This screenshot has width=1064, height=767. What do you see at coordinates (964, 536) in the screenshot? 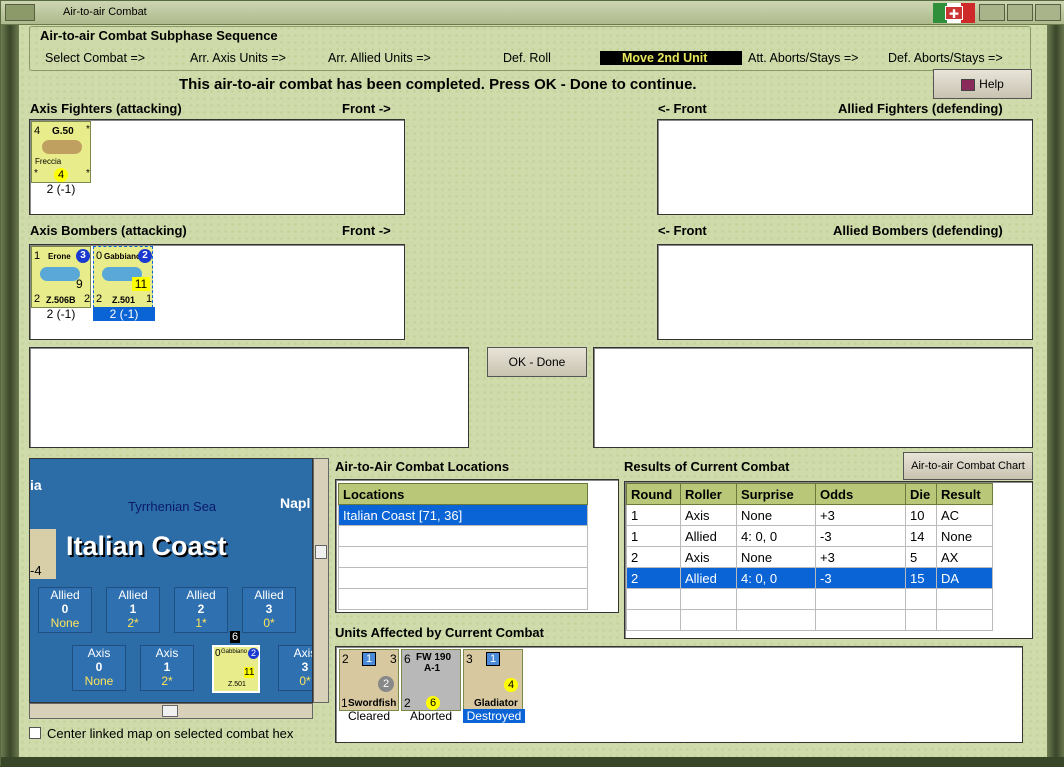
I see `cell: None` at bounding box center [964, 536].